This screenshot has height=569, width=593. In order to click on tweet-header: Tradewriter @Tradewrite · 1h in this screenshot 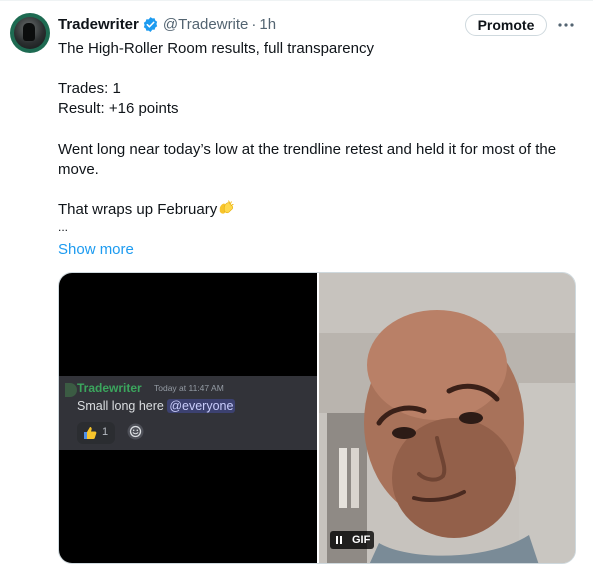, I will do `click(167, 24)`.